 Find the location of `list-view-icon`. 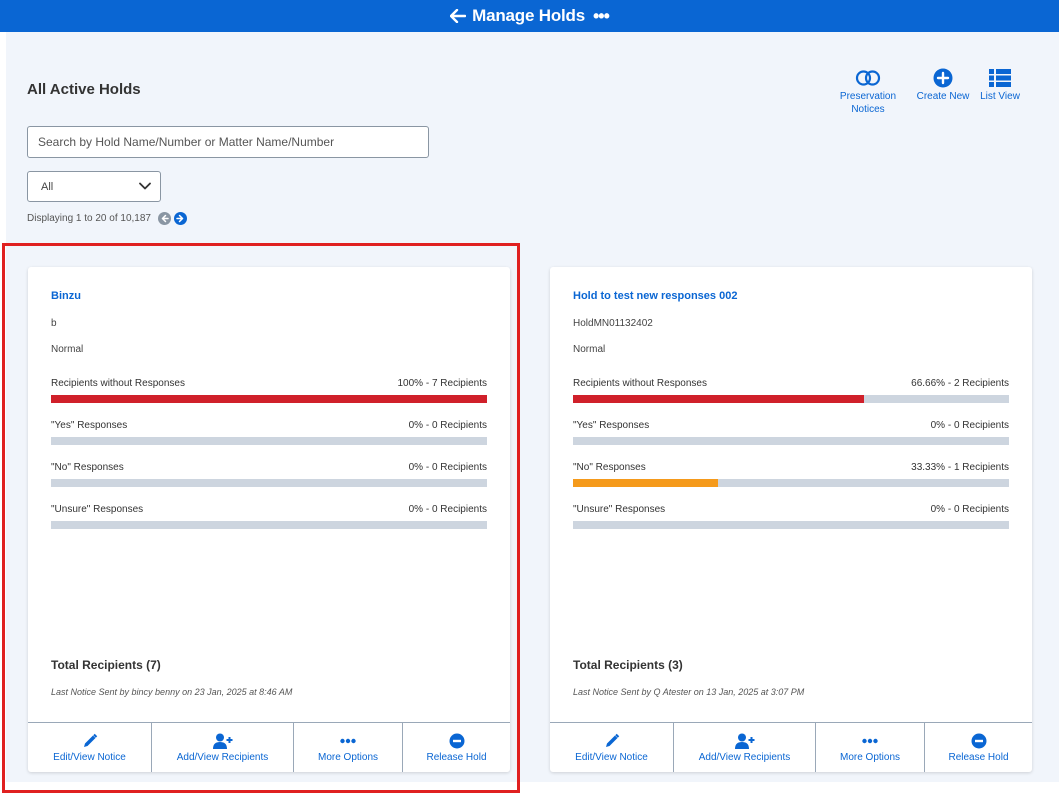

list-view-icon is located at coordinates (1000, 78).